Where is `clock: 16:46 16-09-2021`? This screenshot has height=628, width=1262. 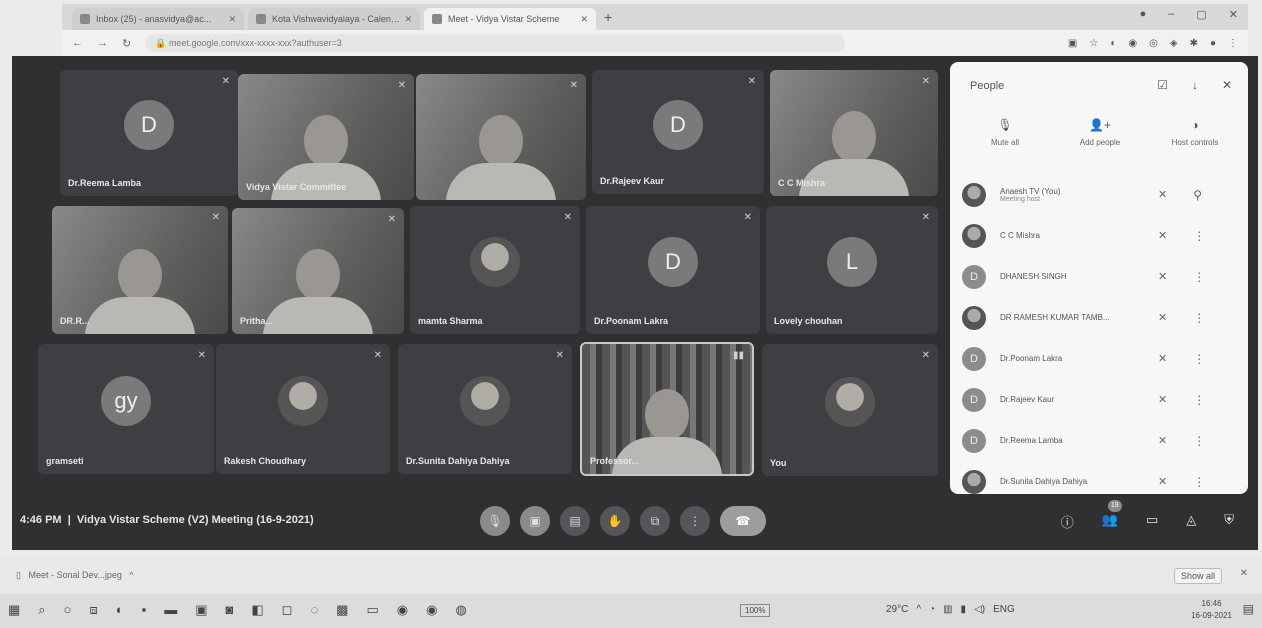
clock: 16:46 16-09-2021 is located at coordinates (1211, 610).